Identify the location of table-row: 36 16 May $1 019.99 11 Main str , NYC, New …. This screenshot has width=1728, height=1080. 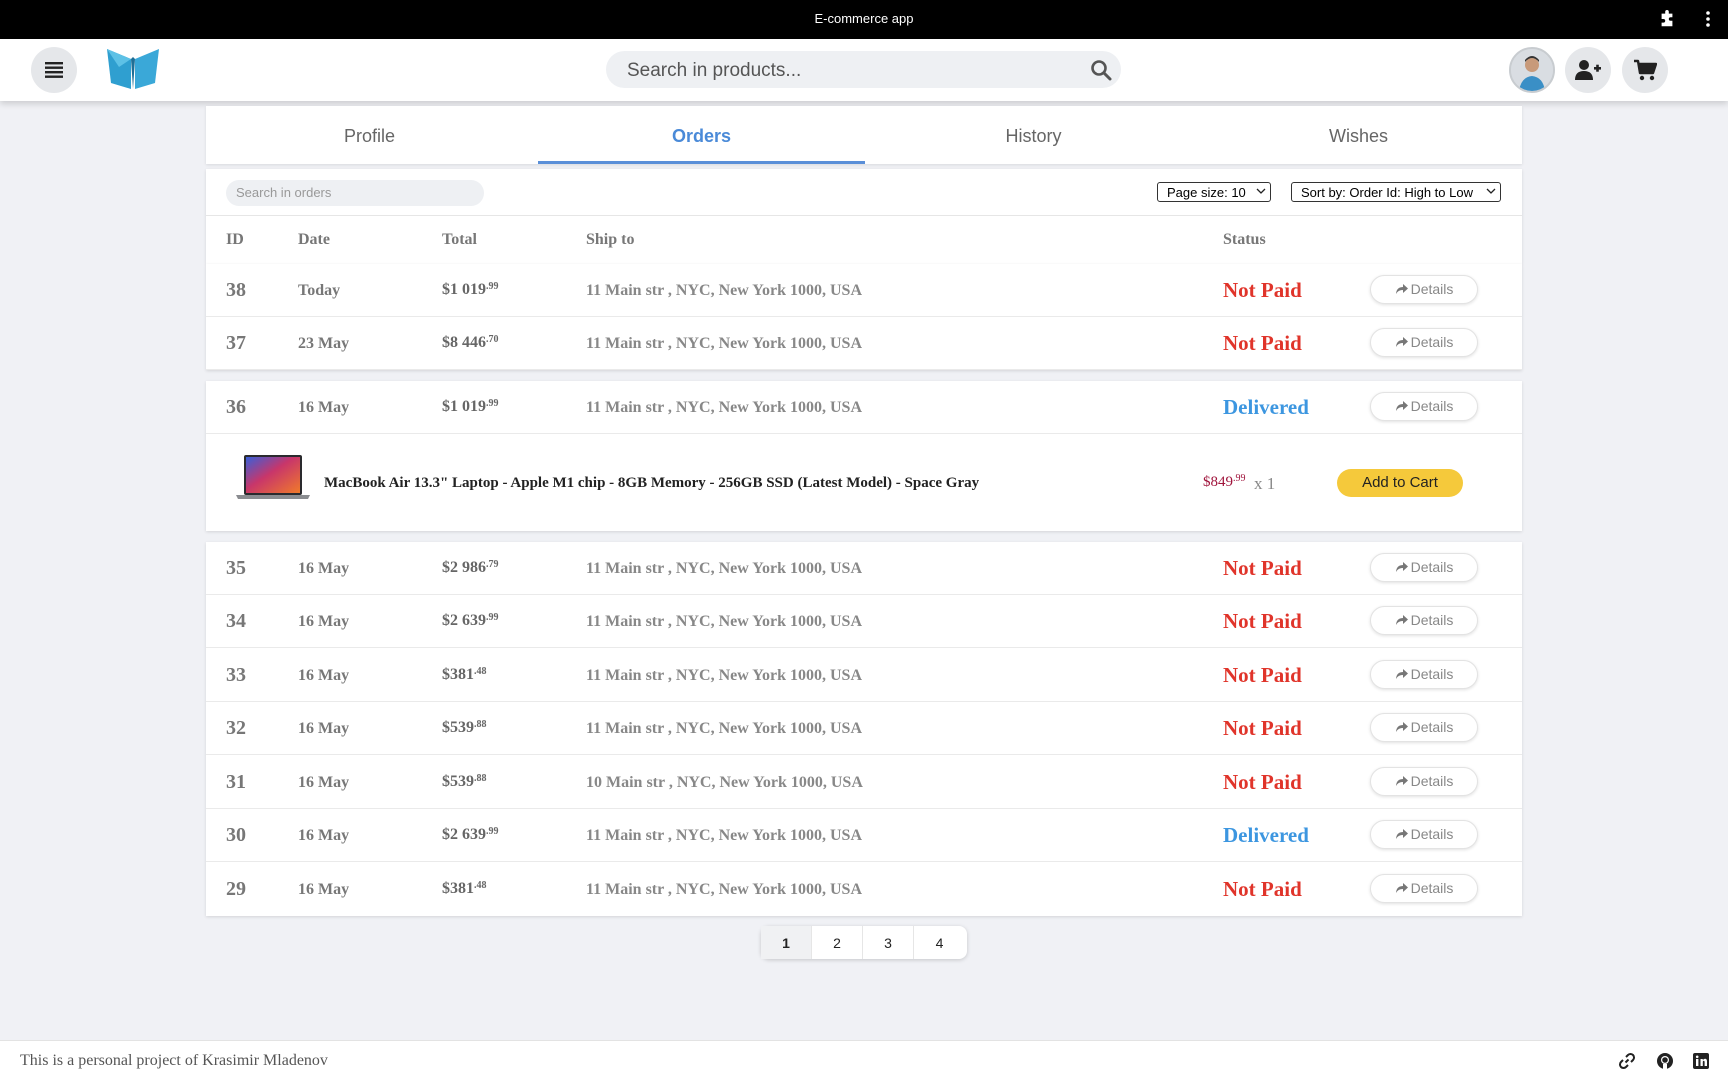
(864, 407).